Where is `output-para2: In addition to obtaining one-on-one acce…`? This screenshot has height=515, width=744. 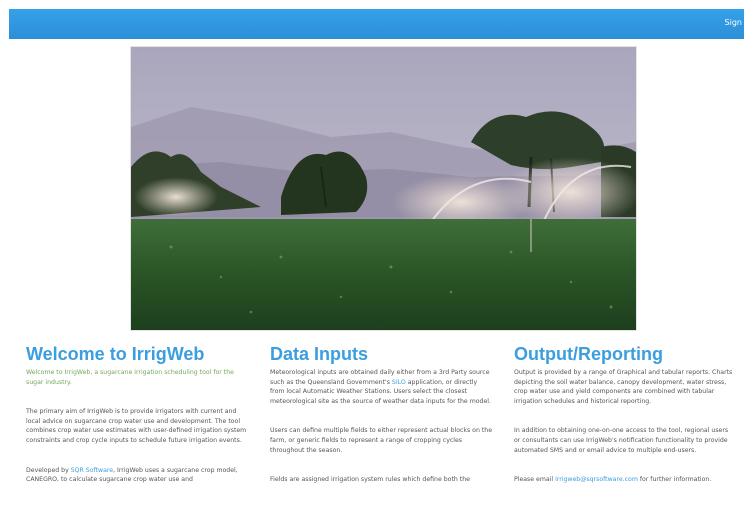 output-para2: In addition to obtaining one-on-one acce… is located at coordinates (621, 440).